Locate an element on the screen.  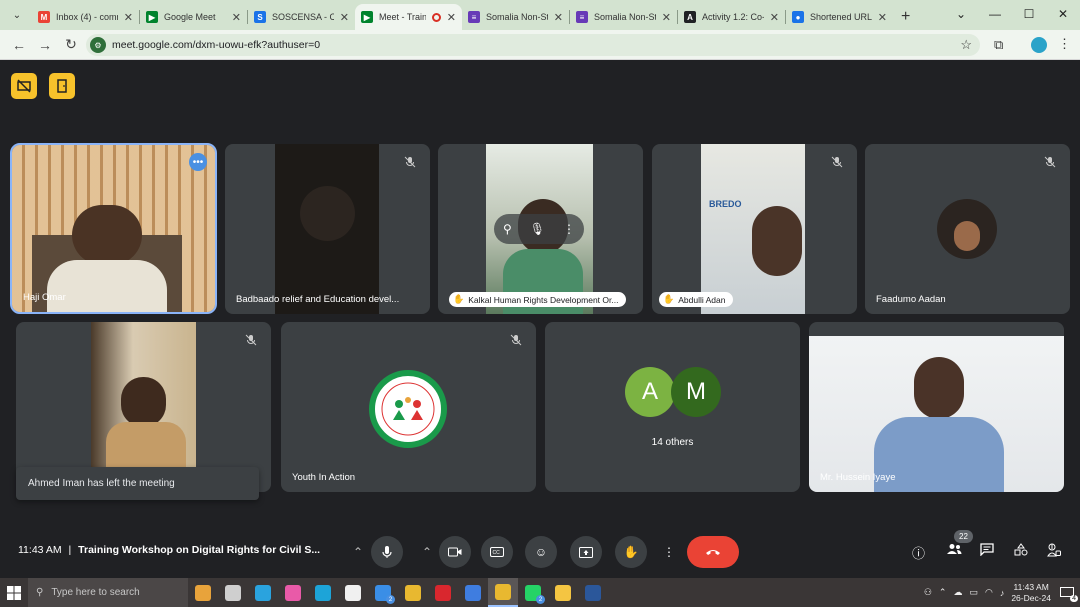
tab-title: Somalia Non-Sta is located at coordinates (625, 17).